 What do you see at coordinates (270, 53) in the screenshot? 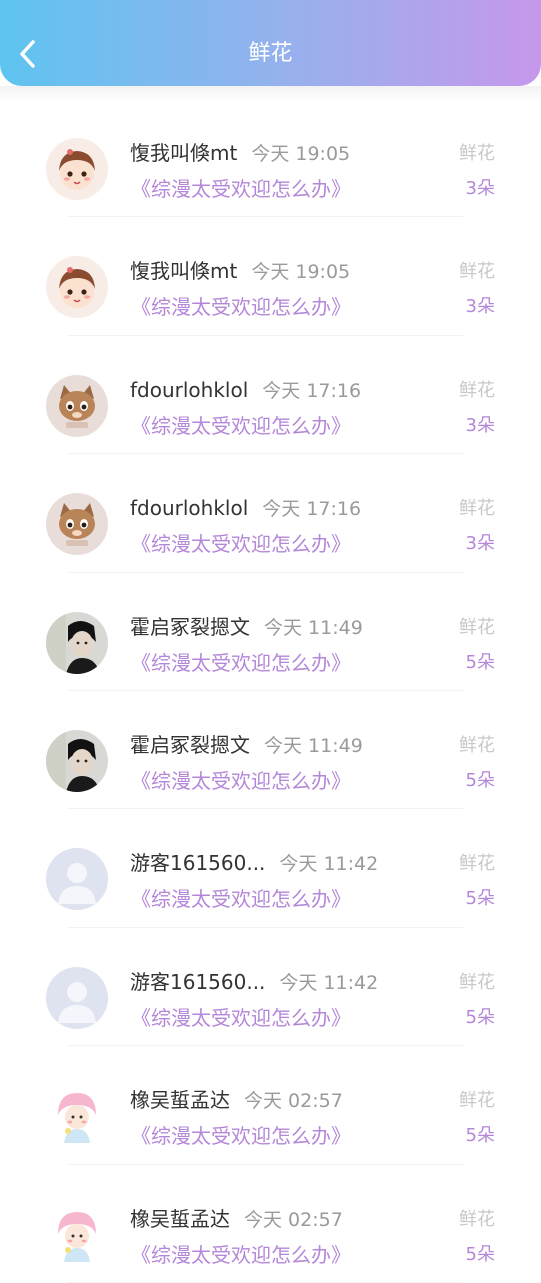
I see `page-title: 鲜花` at bounding box center [270, 53].